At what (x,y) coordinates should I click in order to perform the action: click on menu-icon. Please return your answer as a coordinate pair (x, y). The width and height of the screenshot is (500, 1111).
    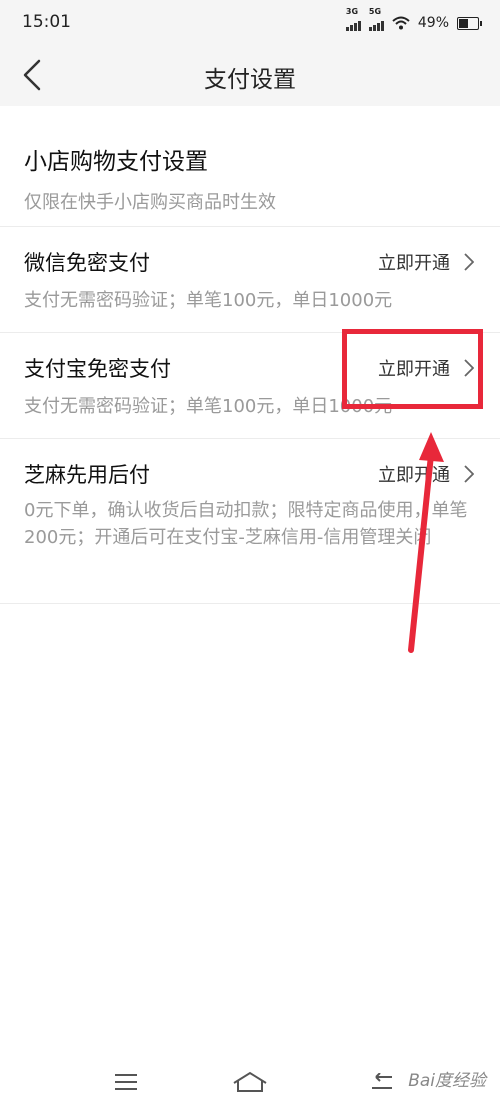
    Looking at the image, I should click on (126, 1082).